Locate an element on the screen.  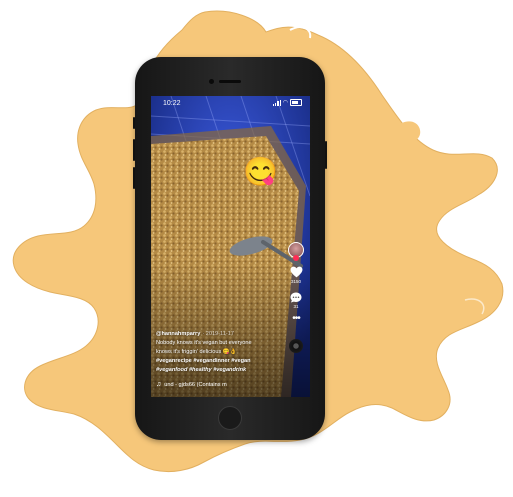
creator-username: @hannahmparry is located at coordinates (178, 334).